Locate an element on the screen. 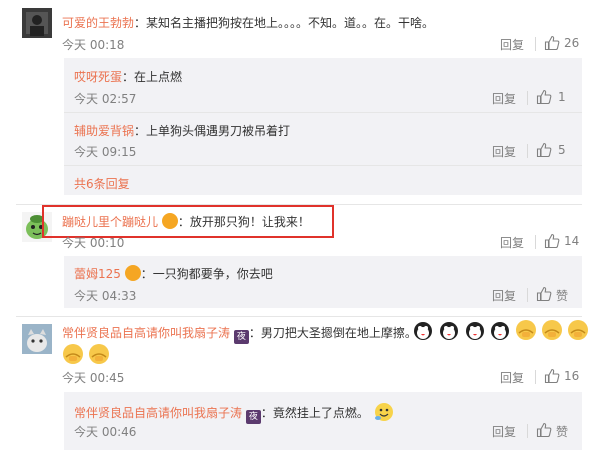  reply-text: ：在上点燃 is located at coordinates (152, 77).